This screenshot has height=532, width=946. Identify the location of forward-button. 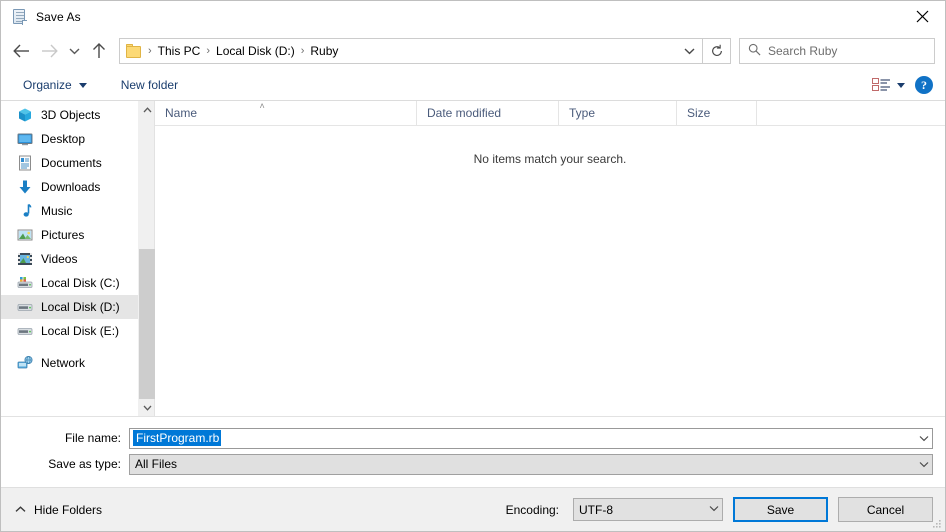
(49, 51).